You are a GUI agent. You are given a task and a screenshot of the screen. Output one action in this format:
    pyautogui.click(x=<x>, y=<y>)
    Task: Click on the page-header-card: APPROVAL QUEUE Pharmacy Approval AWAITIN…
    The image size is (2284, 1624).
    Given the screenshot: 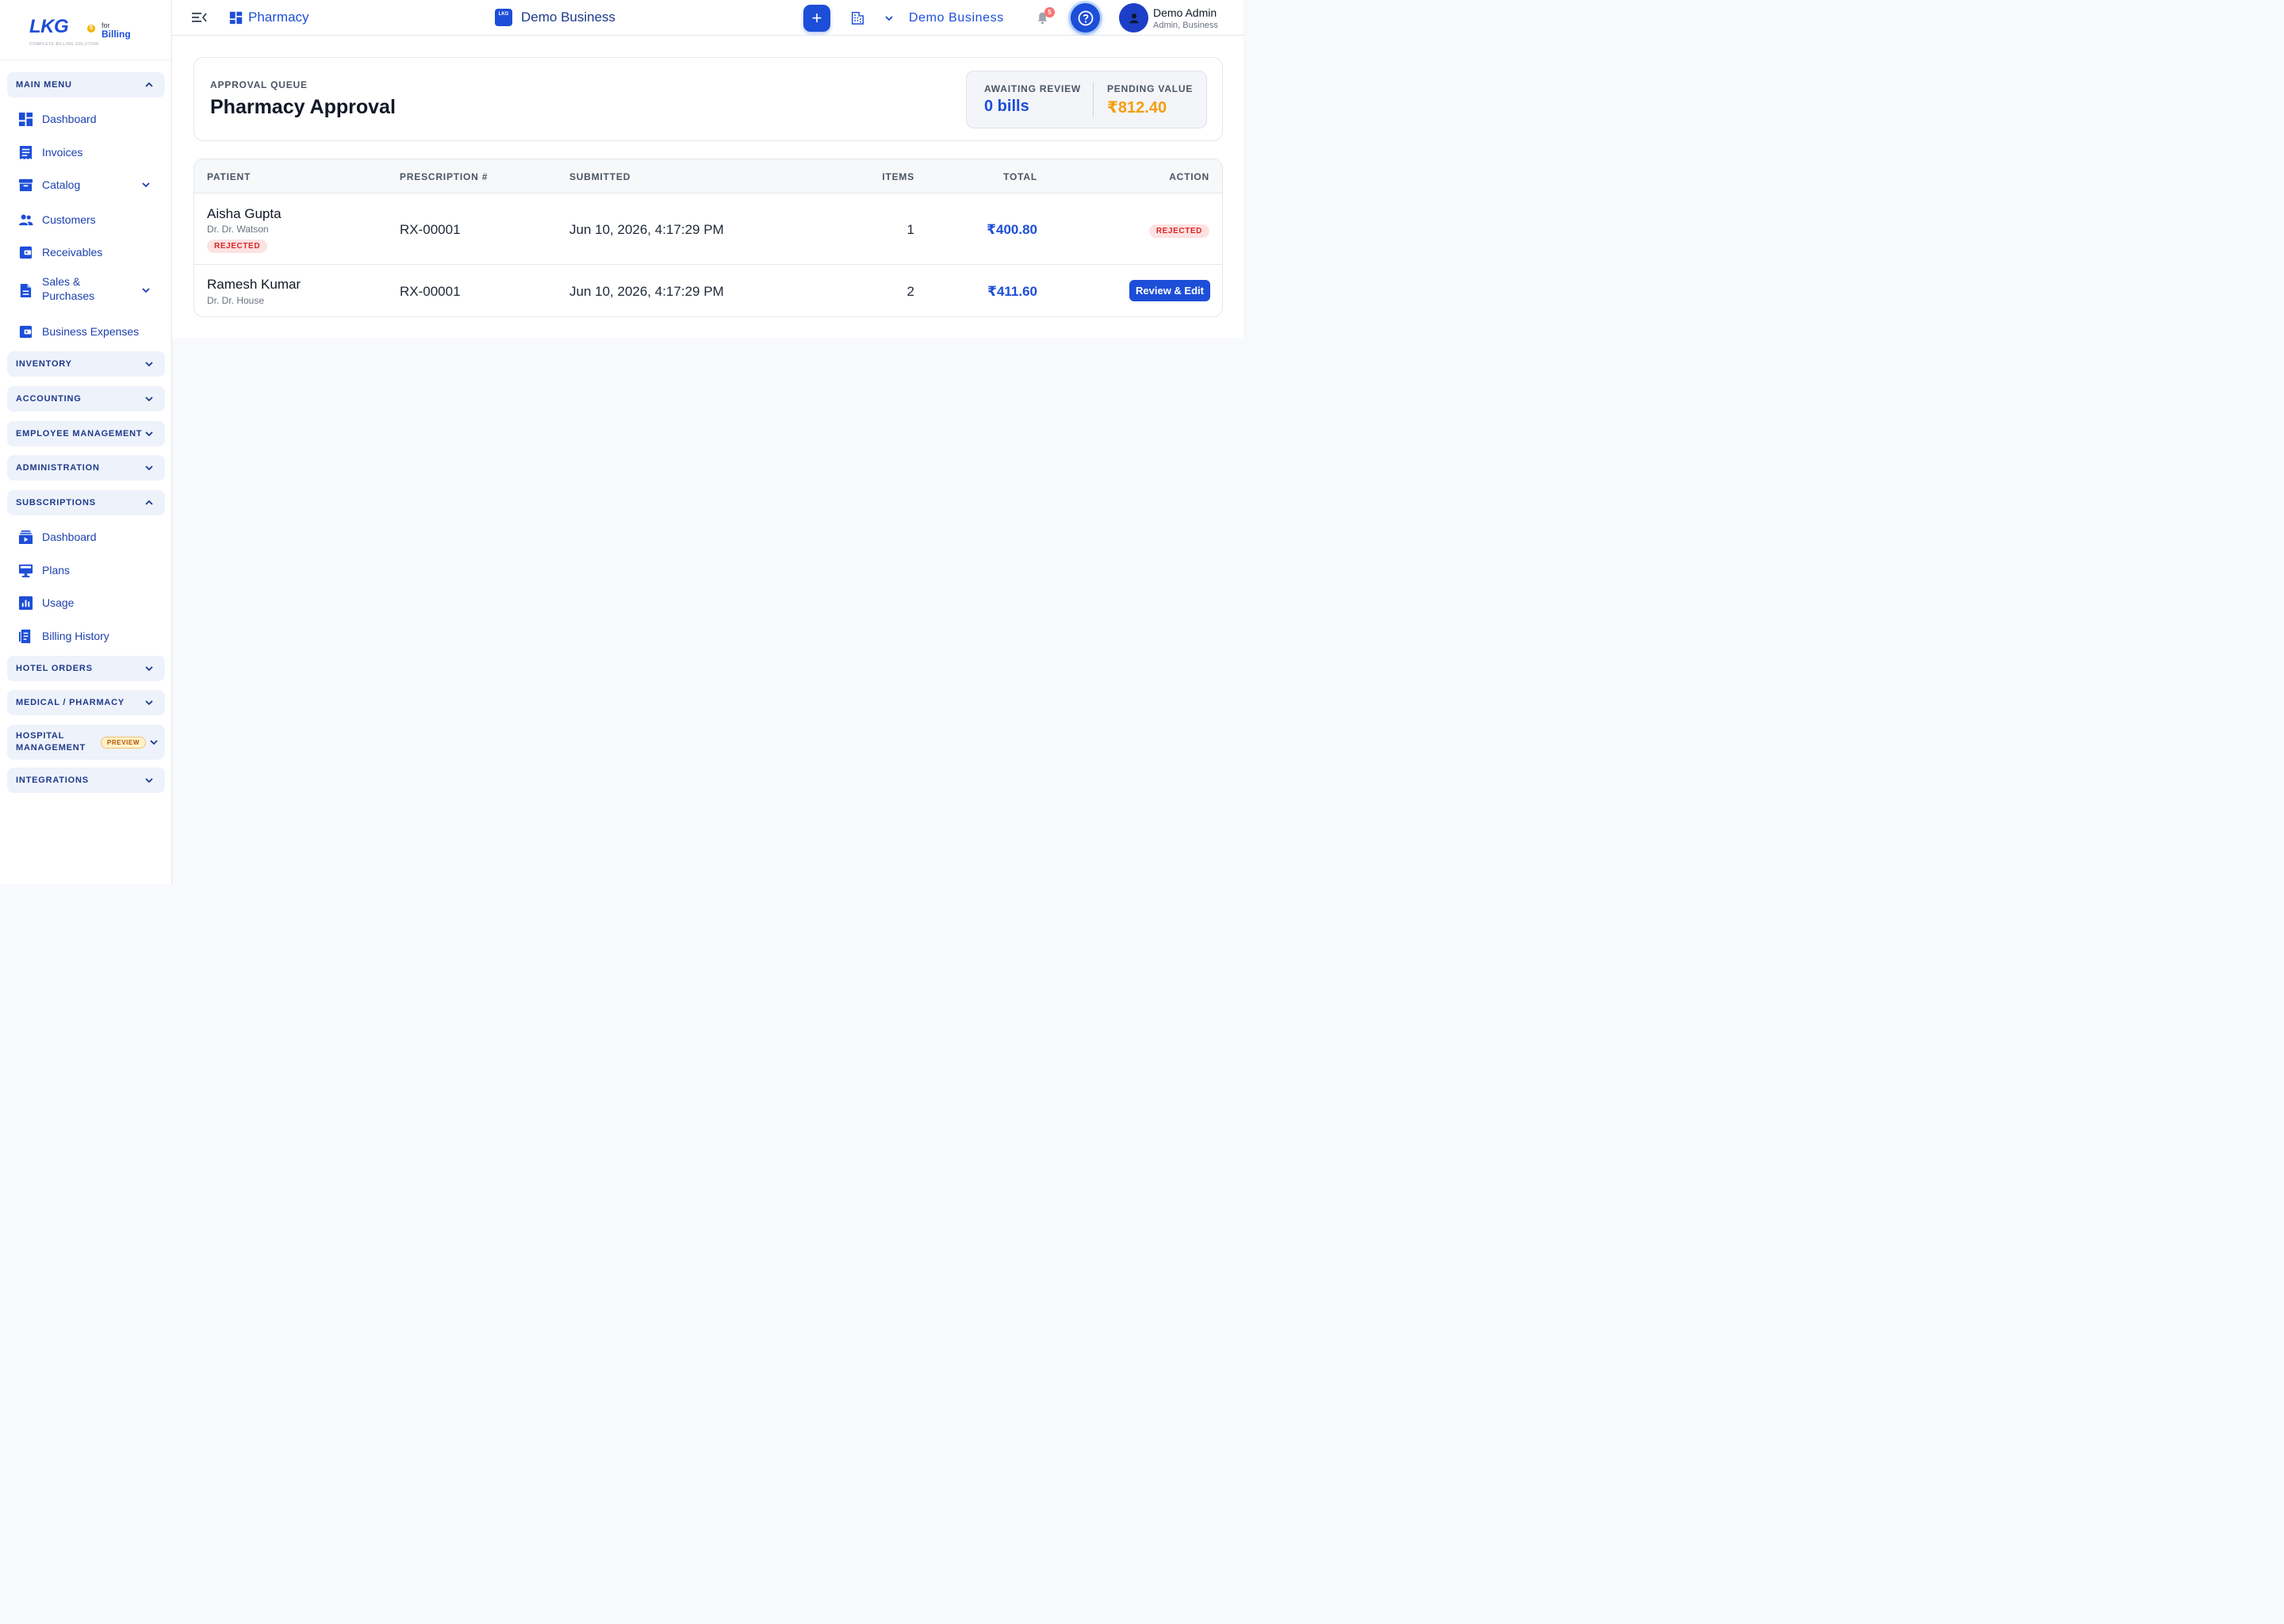 What is the action you would take?
    pyautogui.click(x=708, y=99)
    